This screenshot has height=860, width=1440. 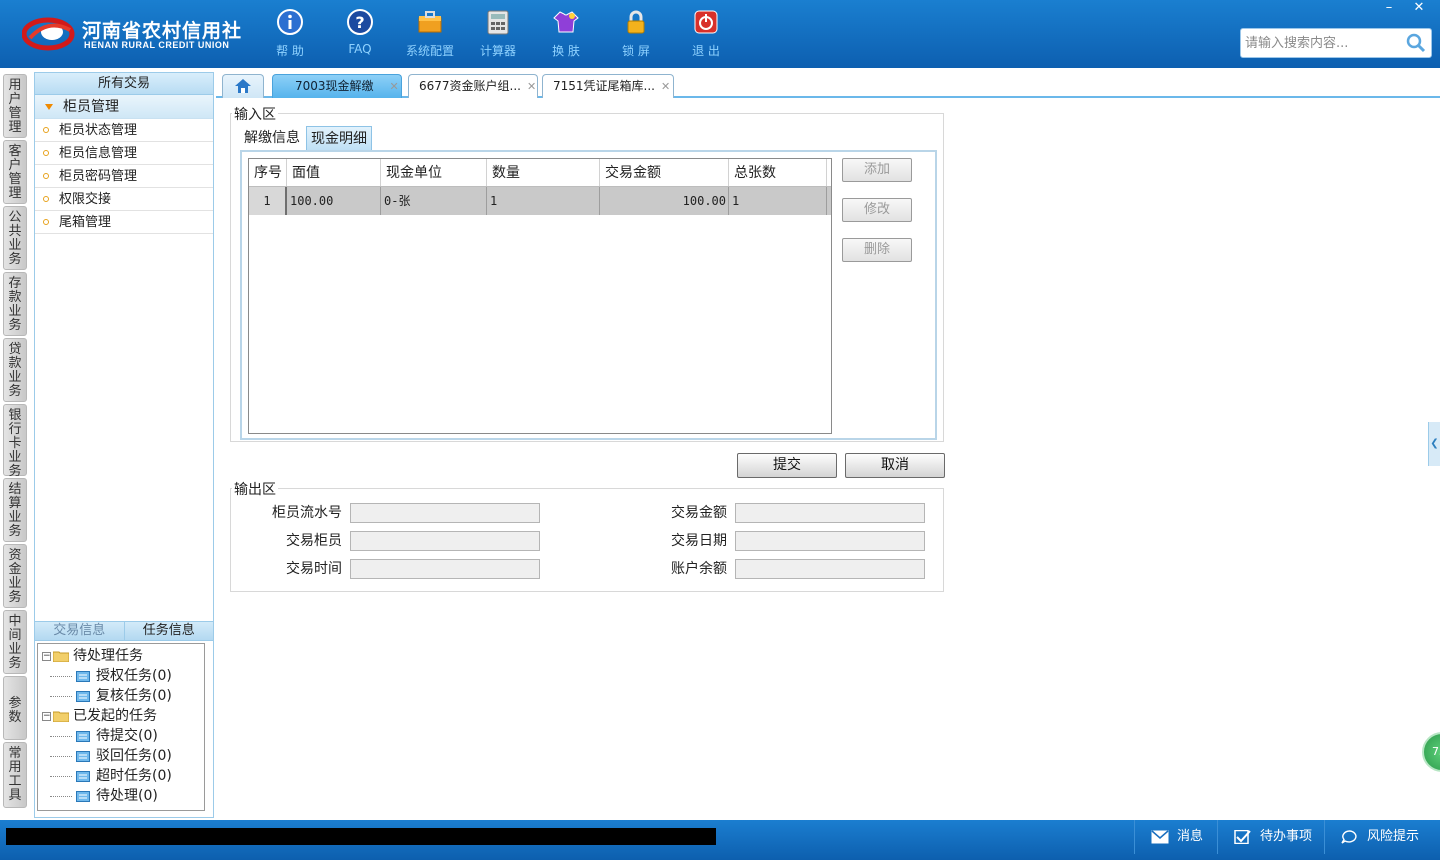 I want to click on vtab-deposit-business: 存款业务, so click(x=15, y=304).